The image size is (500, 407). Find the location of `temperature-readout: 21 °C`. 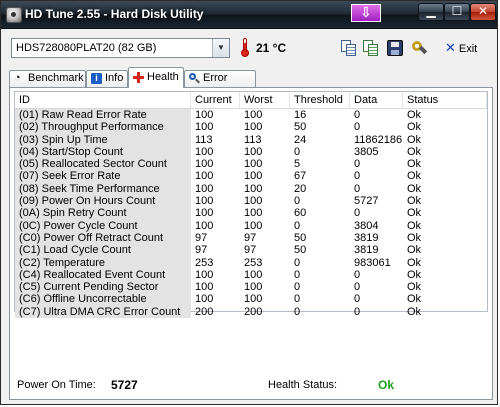

temperature-readout: 21 °C is located at coordinates (271, 48).